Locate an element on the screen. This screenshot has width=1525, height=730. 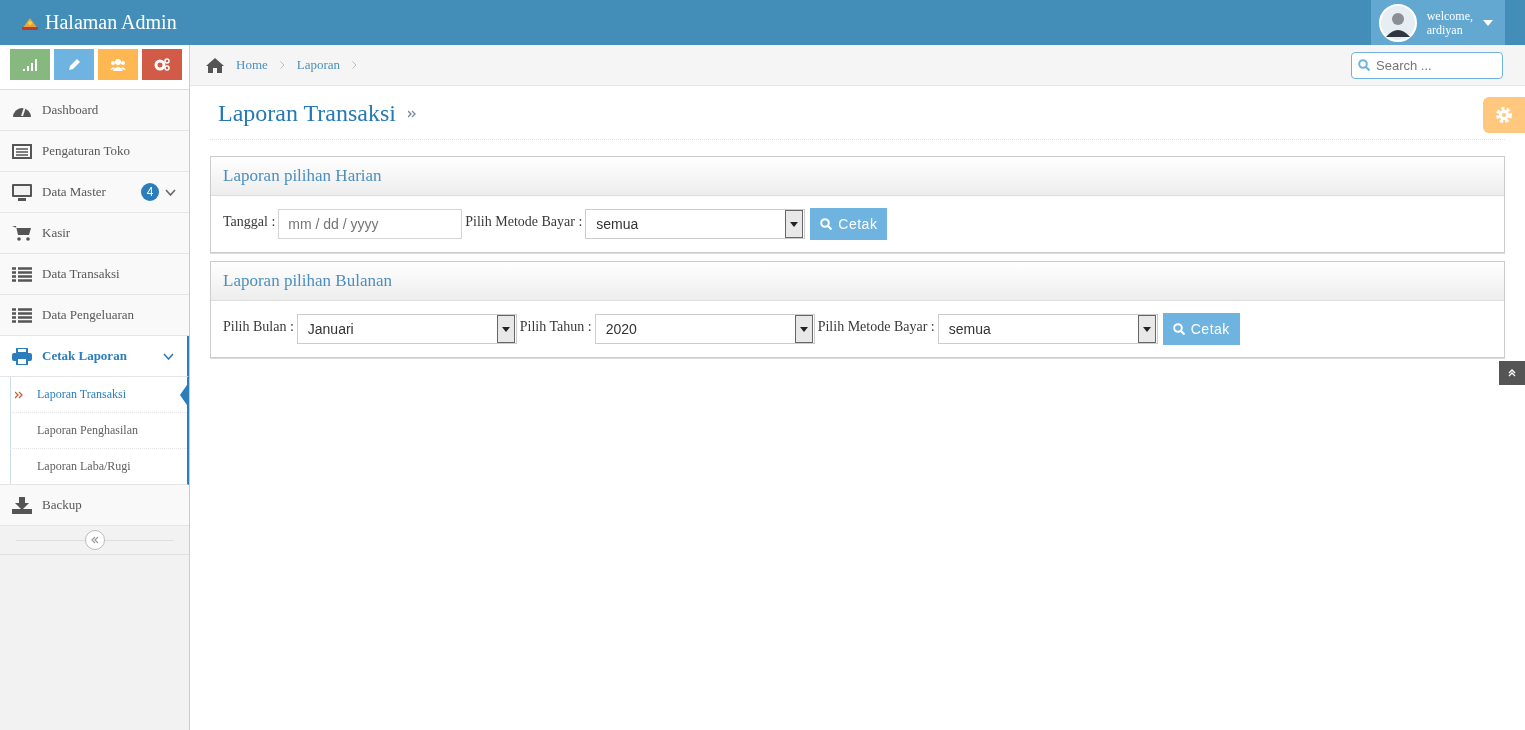
signal-bars-icon is located at coordinates (30, 64).